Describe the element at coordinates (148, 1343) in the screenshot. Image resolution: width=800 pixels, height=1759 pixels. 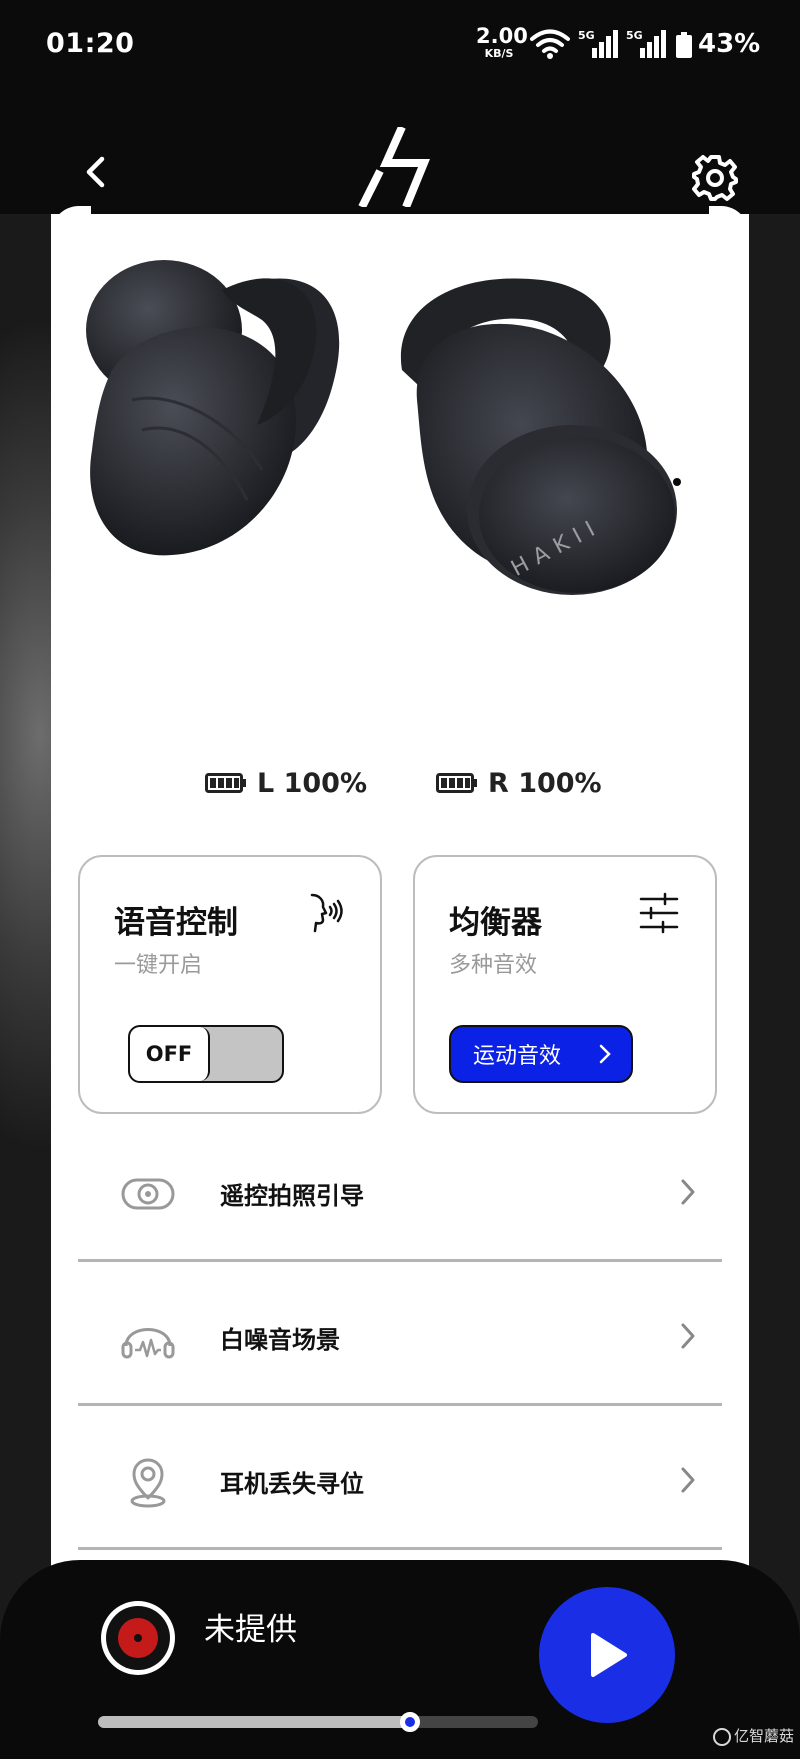
I see `headphones-icon` at that location.